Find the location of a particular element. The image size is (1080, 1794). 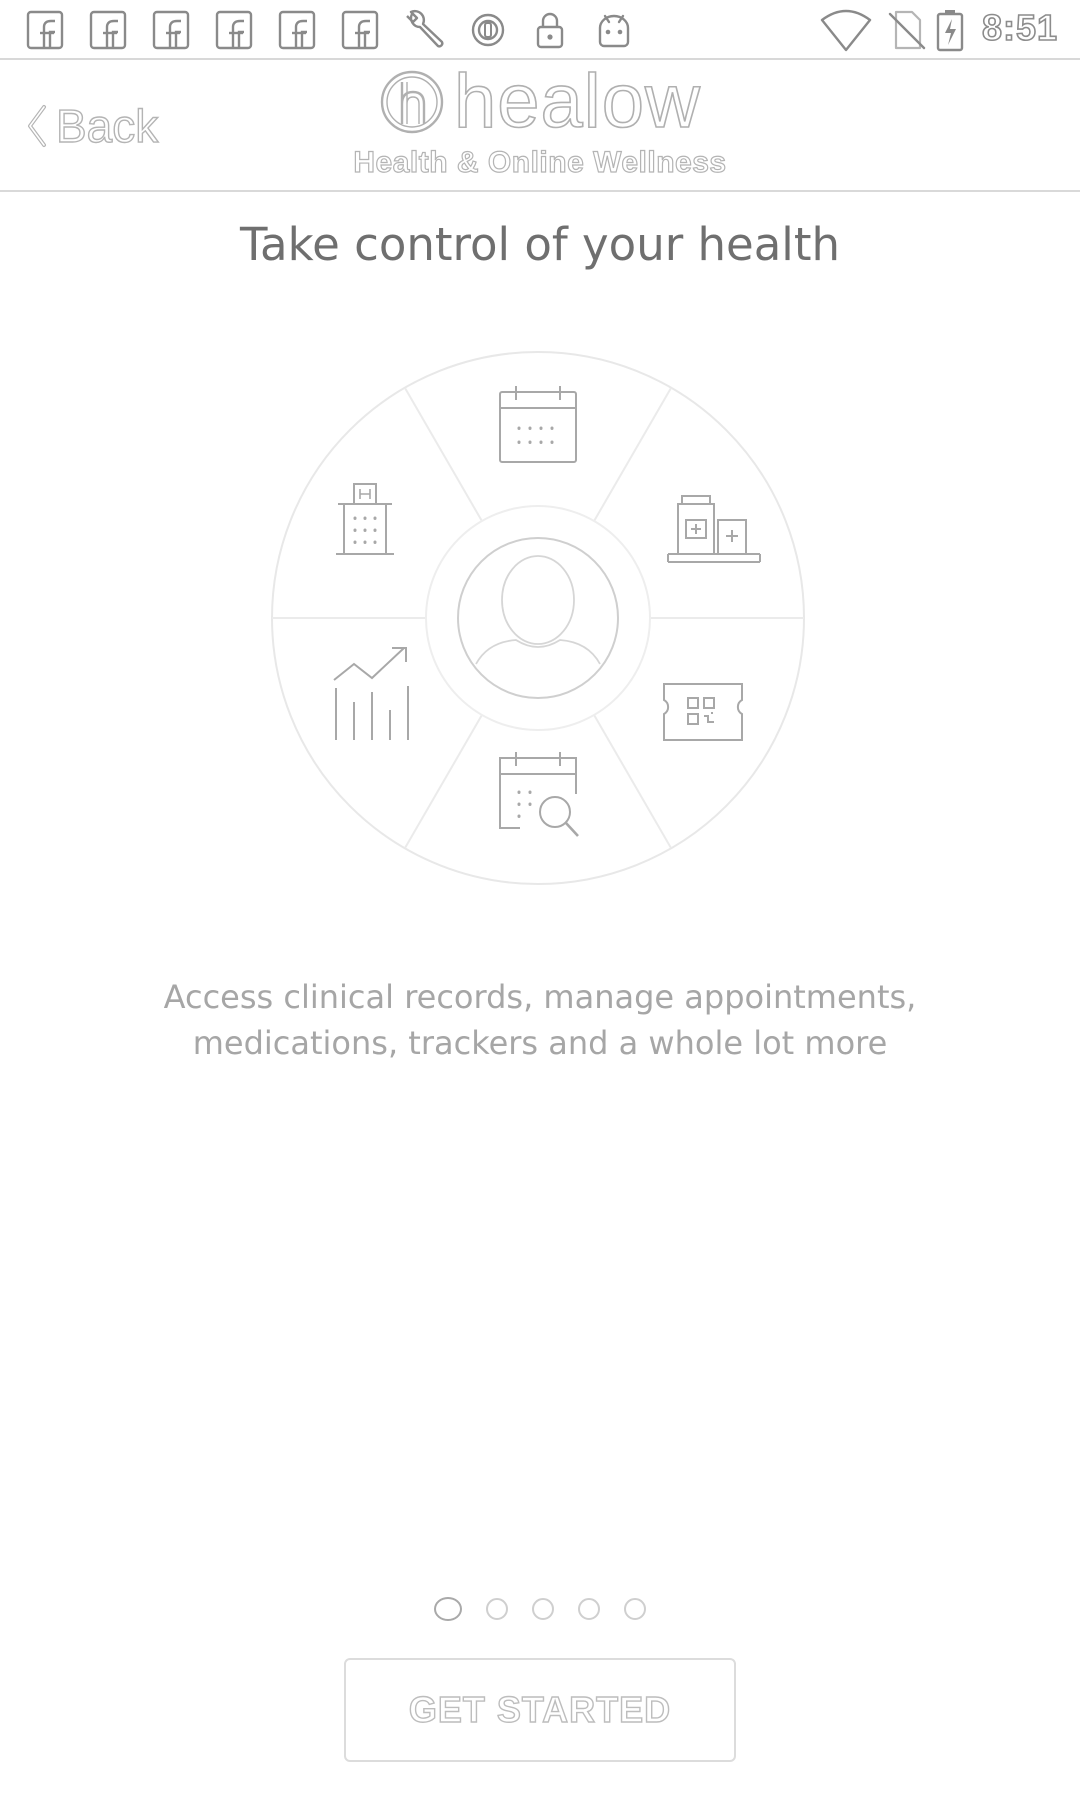

page-title: Take control of your health is located at coordinates (540, 244).